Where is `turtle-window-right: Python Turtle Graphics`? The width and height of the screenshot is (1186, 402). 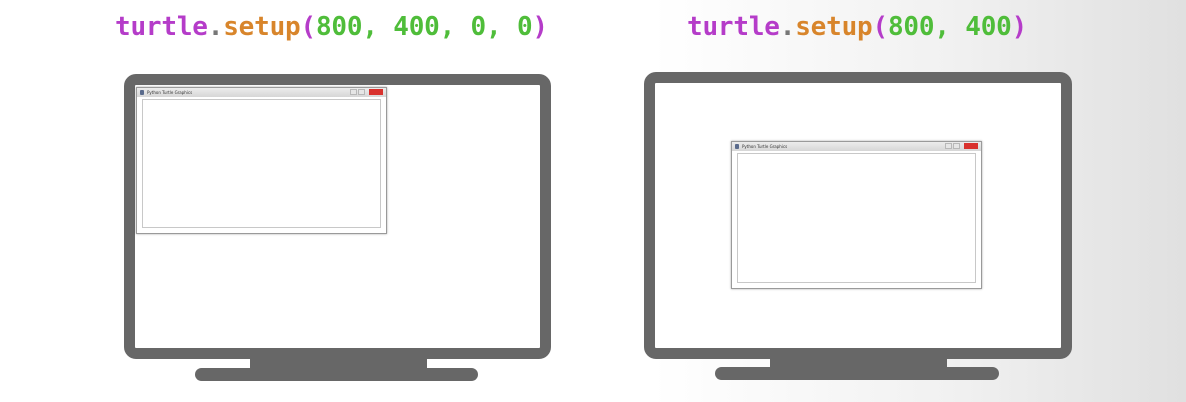 turtle-window-right: Python Turtle Graphics is located at coordinates (856, 215).